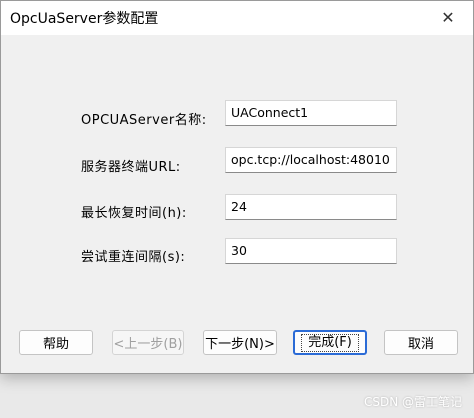  I want to click on finish-button: 完成(F), so click(330, 342).